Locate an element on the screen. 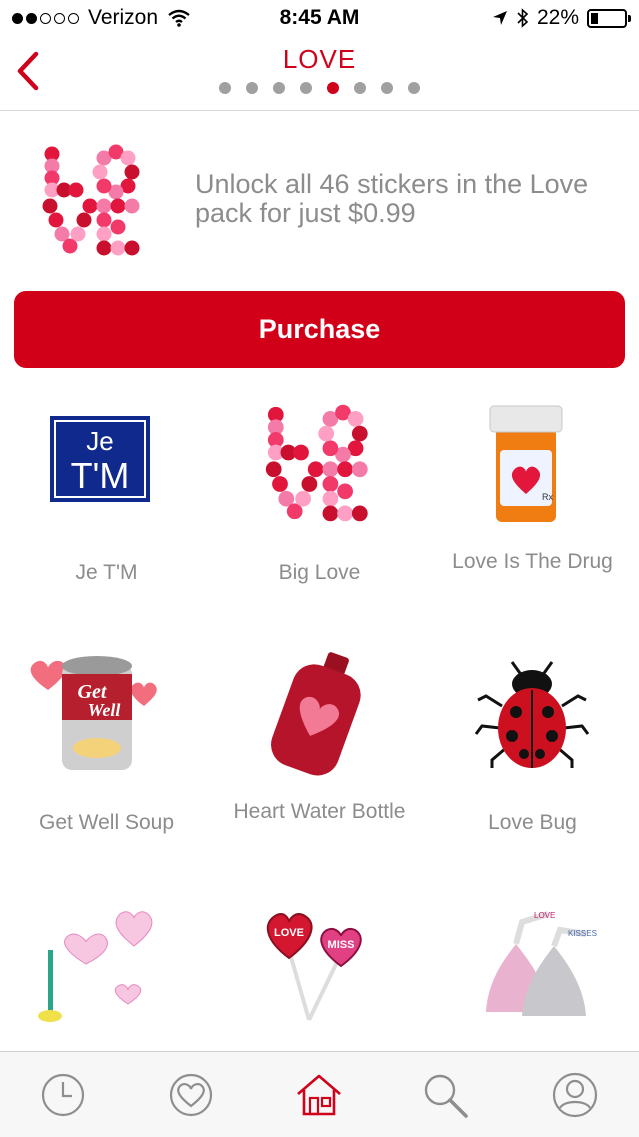 This screenshot has width=639, height=1137. sticker-label: Love Bug is located at coordinates (532, 822).